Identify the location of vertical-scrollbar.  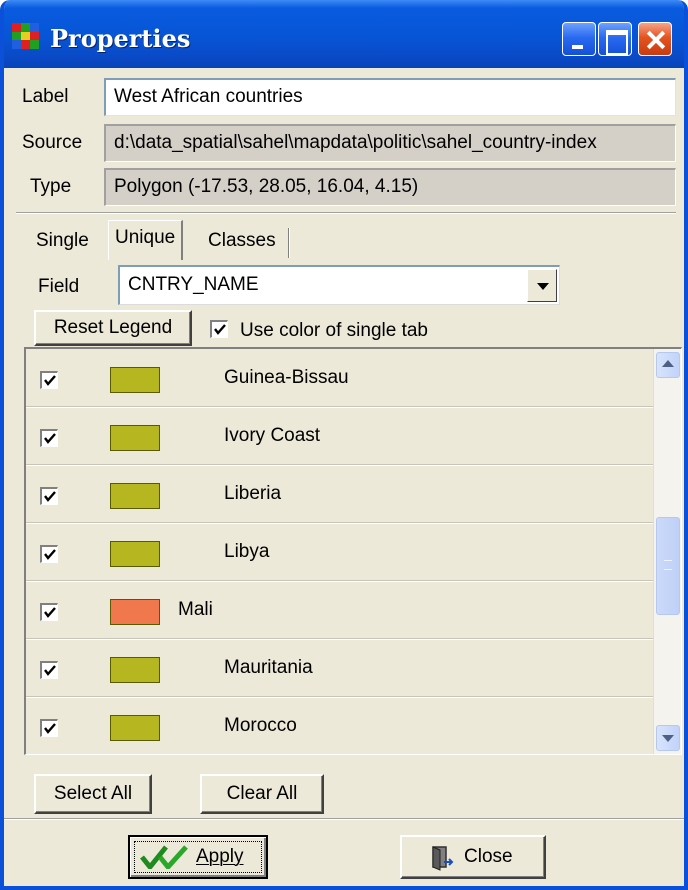
(667, 551).